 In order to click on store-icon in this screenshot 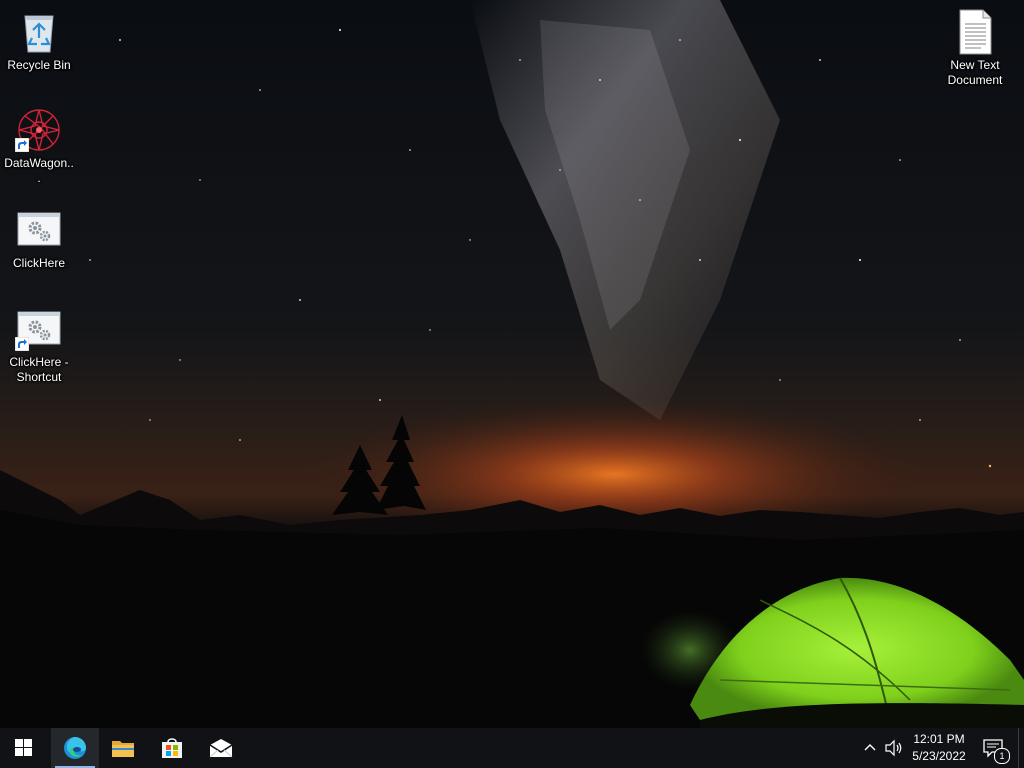, I will do `click(172, 748)`.